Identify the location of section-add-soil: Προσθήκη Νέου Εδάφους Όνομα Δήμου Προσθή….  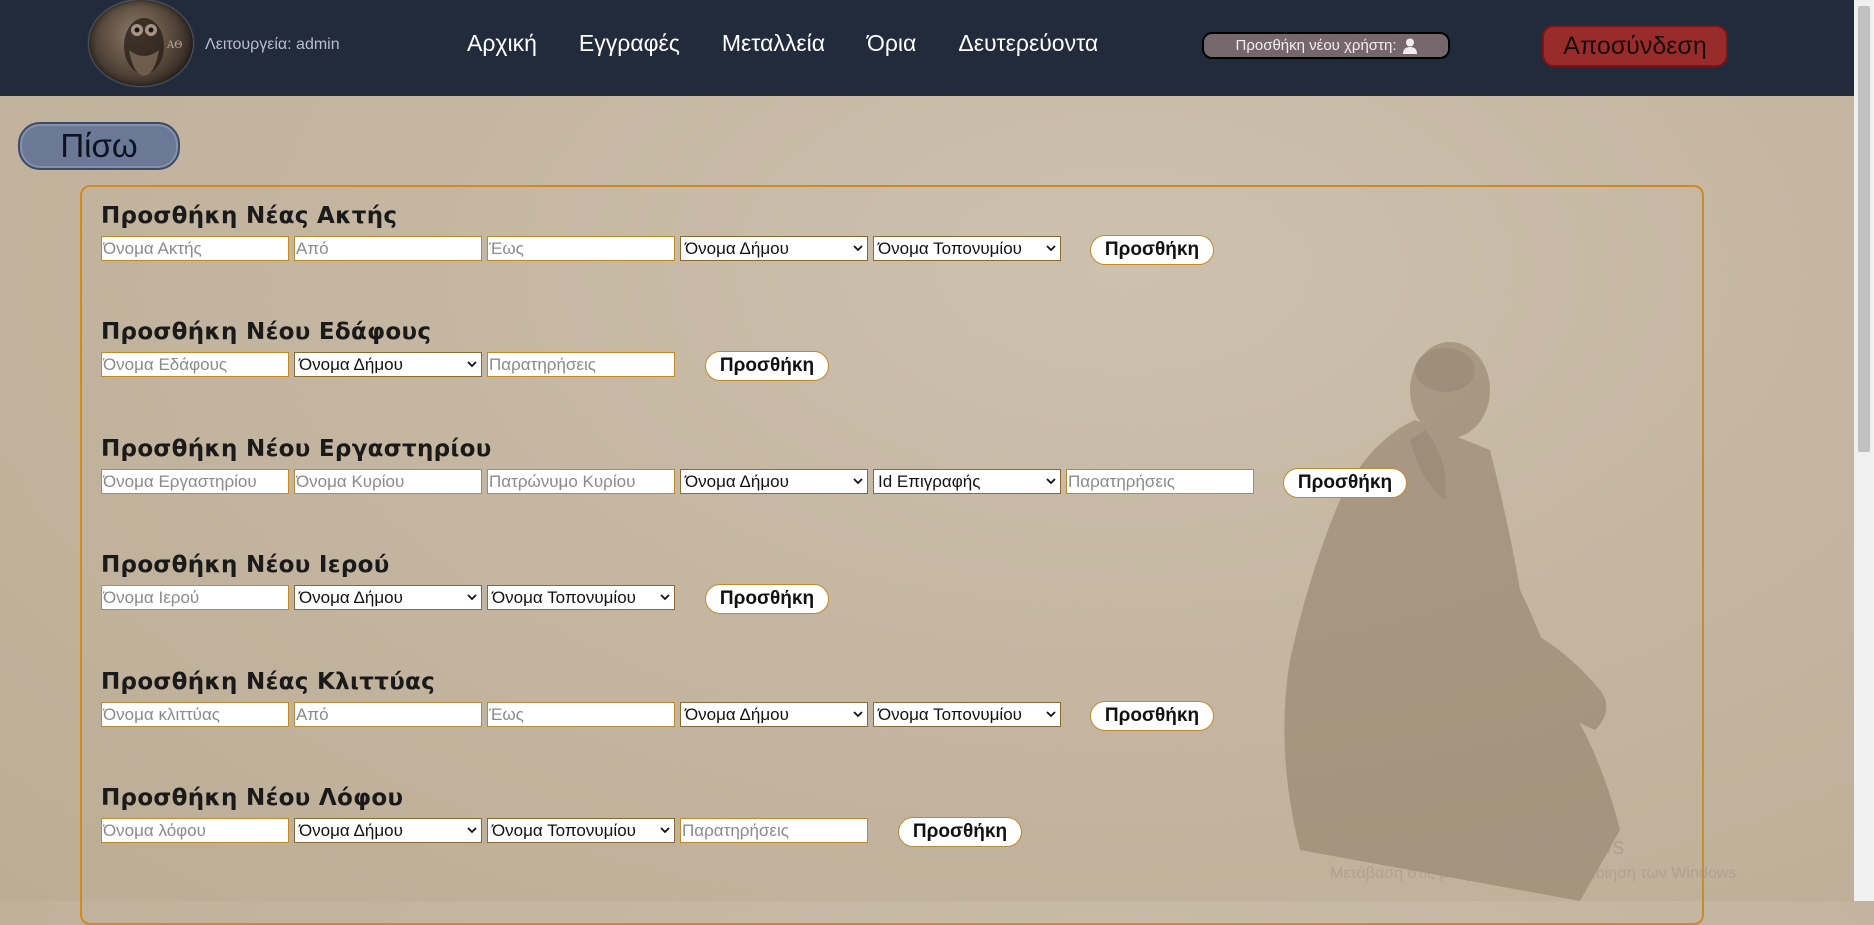
(465, 350).